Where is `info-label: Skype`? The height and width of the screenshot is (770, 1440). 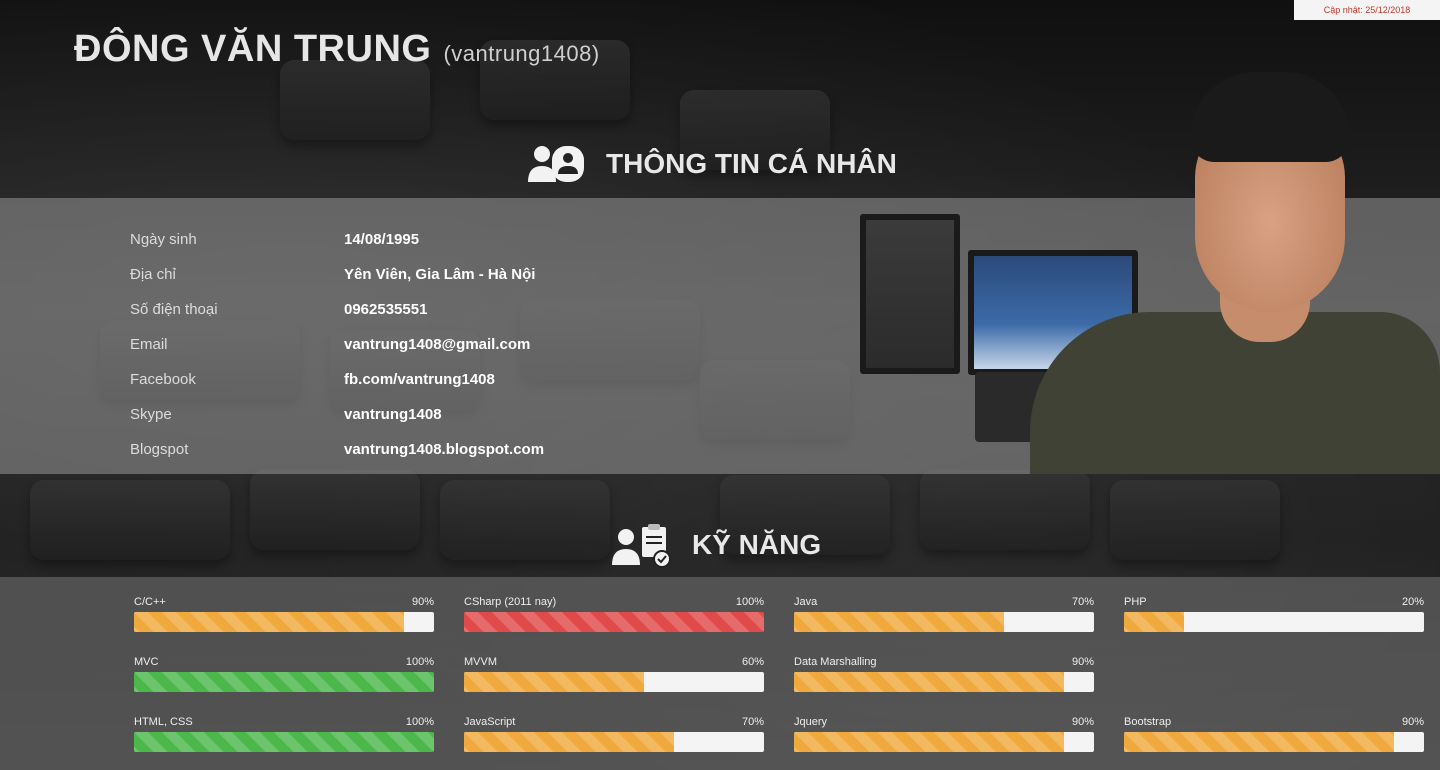
info-label: Skype is located at coordinates (151, 414).